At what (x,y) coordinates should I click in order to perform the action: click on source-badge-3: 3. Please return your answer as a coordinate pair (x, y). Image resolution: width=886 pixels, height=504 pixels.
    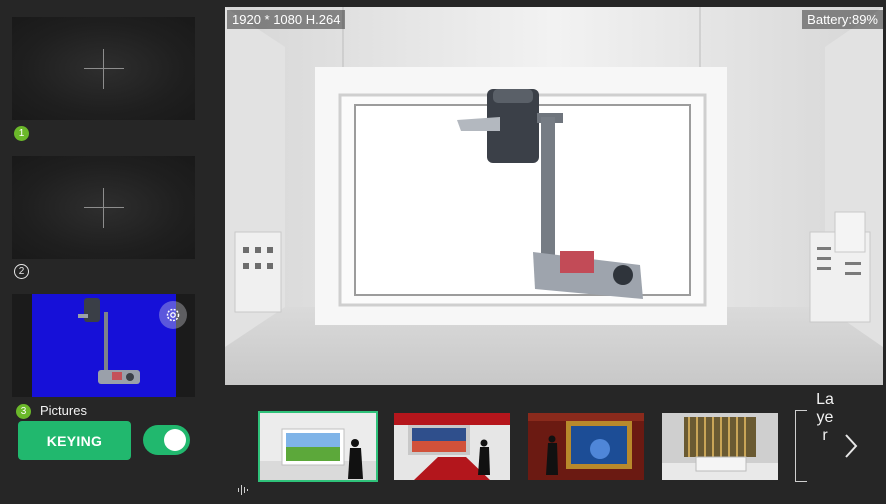
    Looking at the image, I should click on (23, 411).